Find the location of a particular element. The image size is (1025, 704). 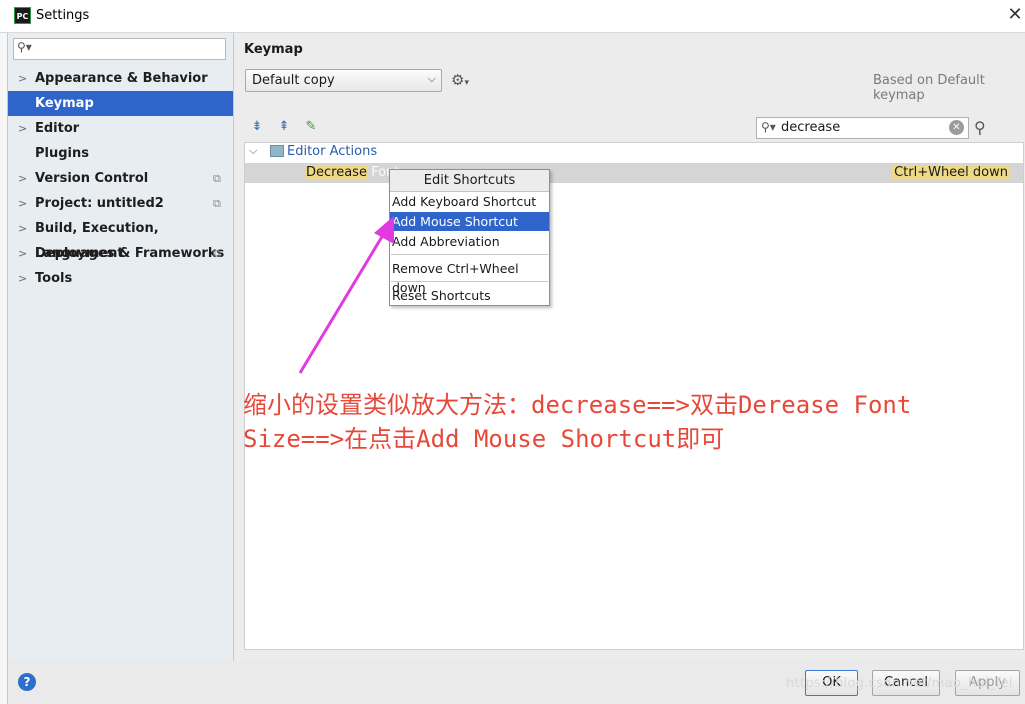

shortcut-label: Ctrl+Wheel down is located at coordinates (951, 172).